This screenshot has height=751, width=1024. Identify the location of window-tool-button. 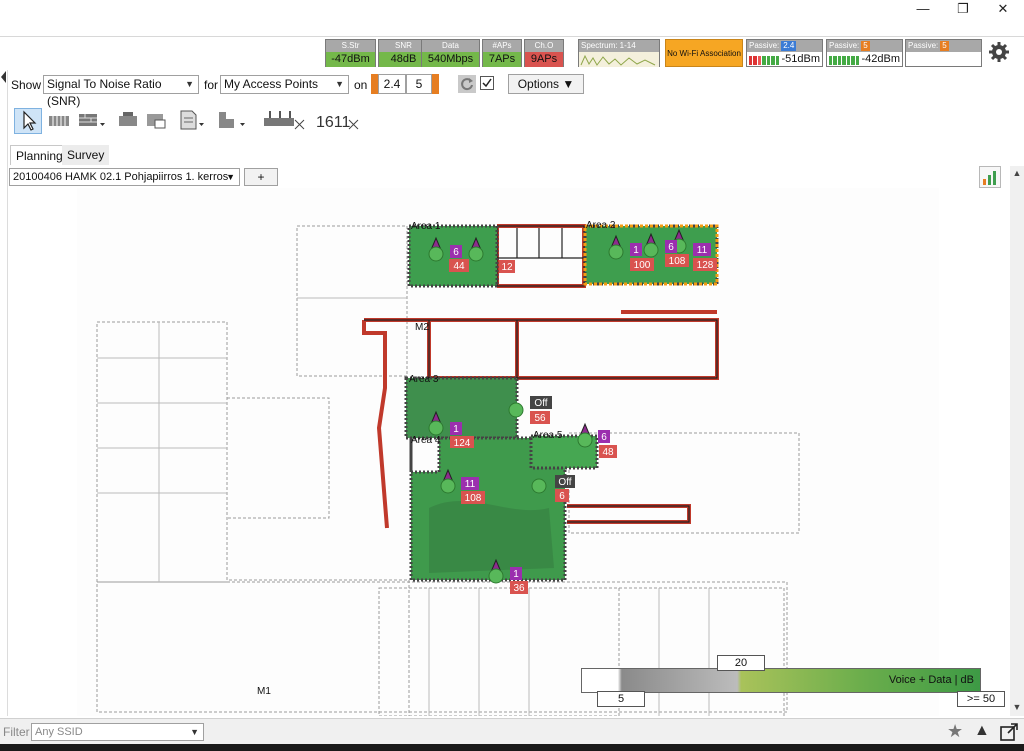
(157, 121).